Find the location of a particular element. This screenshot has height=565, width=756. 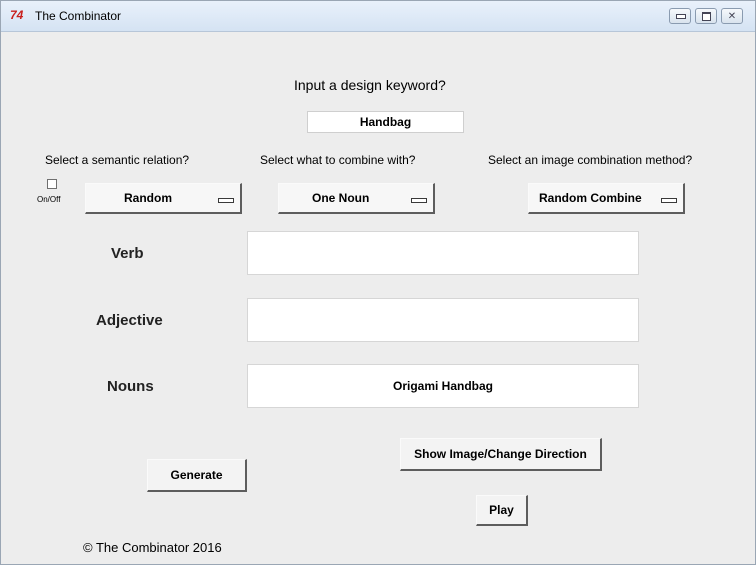

on-off-label: On/Off is located at coordinates (49, 199).